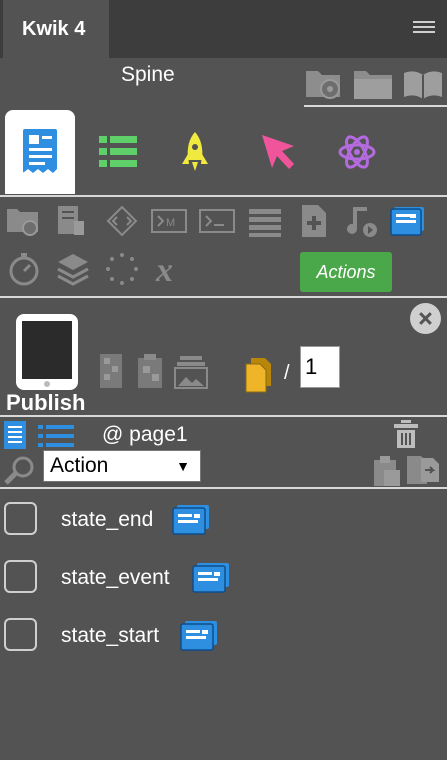  What do you see at coordinates (115, 578) in the screenshot?
I see `item-label: state_event` at bounding box center [115, 578].